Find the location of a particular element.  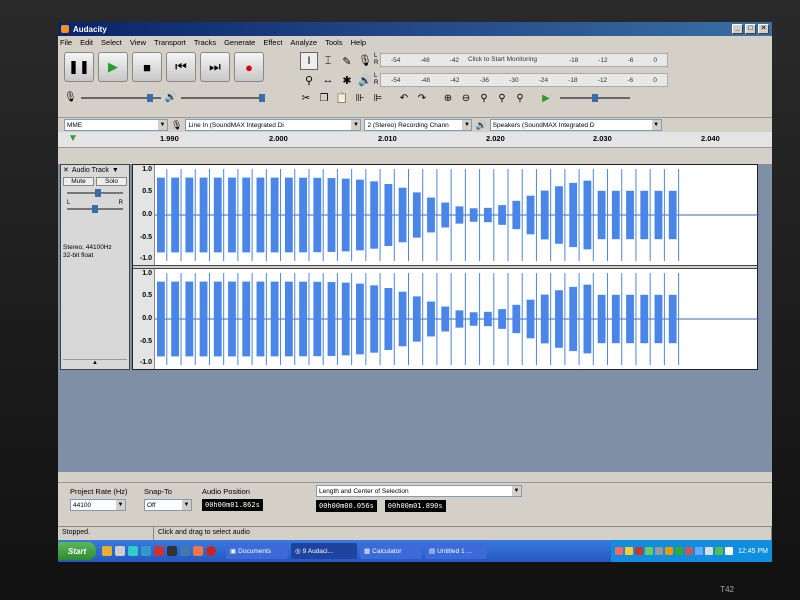

undo-button: ↶ is located at coordinates (404, 98).